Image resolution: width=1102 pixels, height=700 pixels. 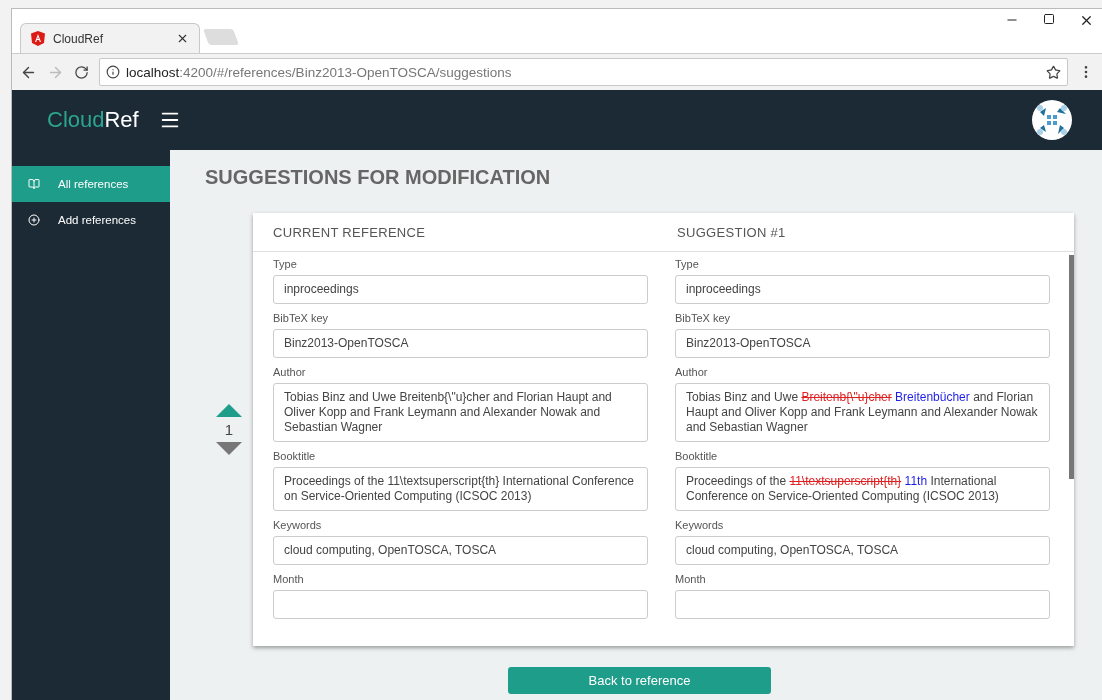 What do you see at coordinates (732, 232) in the screenshot?
I see `column-title: SUGGESTION #1` at bounding box center [732, 232].